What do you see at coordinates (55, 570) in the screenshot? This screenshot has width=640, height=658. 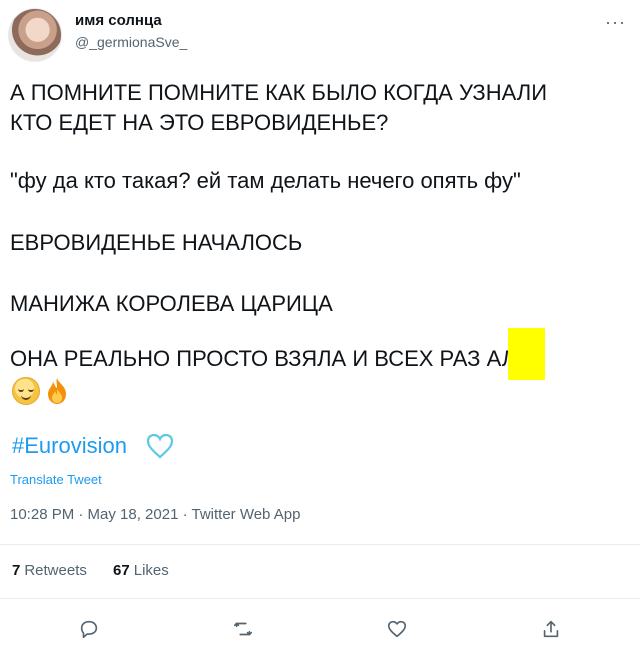 I see `retweets-label: Retweets` at bounding box center [55, 570].